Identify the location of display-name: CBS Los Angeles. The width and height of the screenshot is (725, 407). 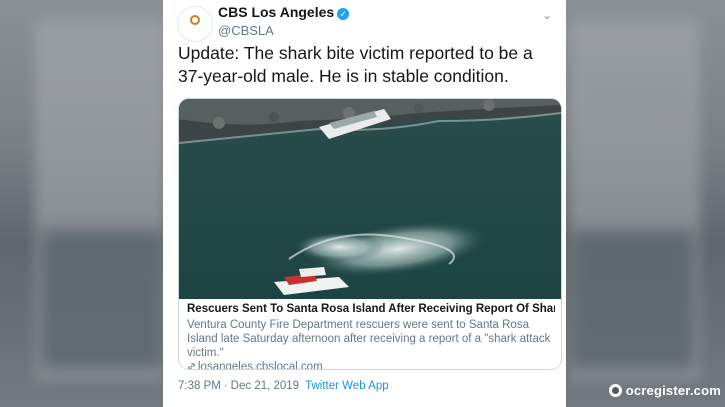
(276, 12).